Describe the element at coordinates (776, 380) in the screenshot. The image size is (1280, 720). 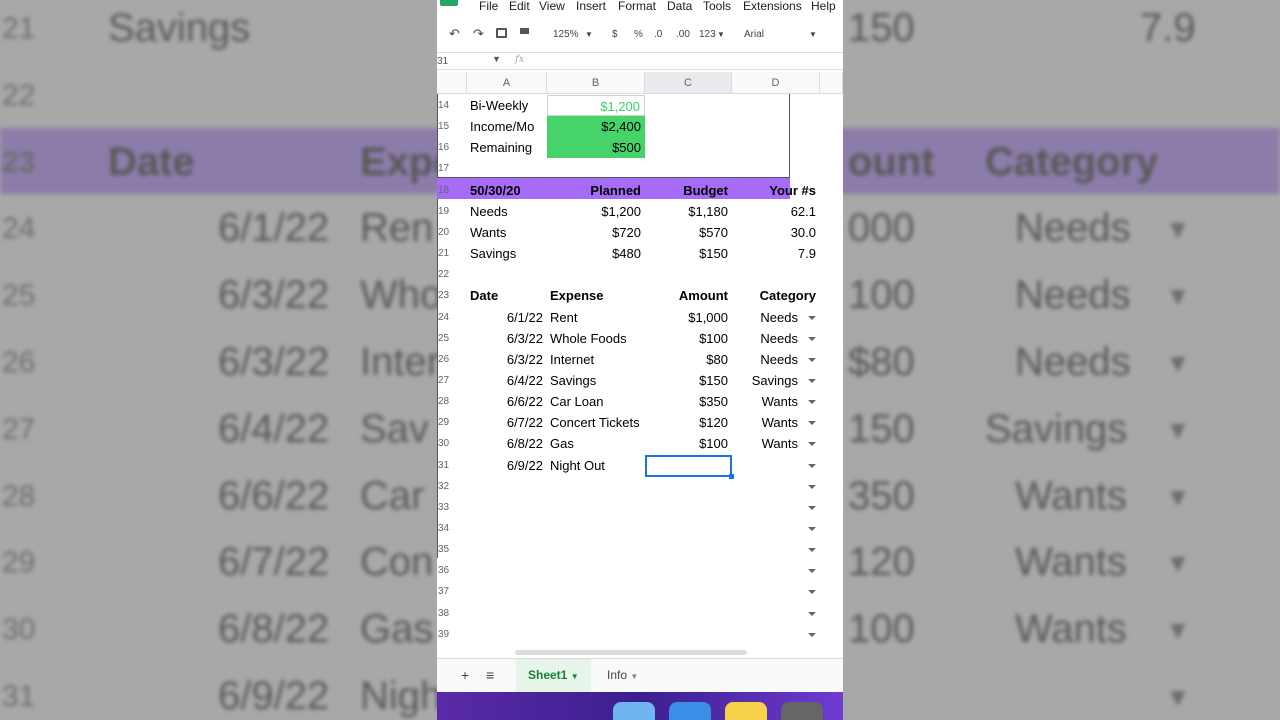
I see `expense-category: Savings` at that location.